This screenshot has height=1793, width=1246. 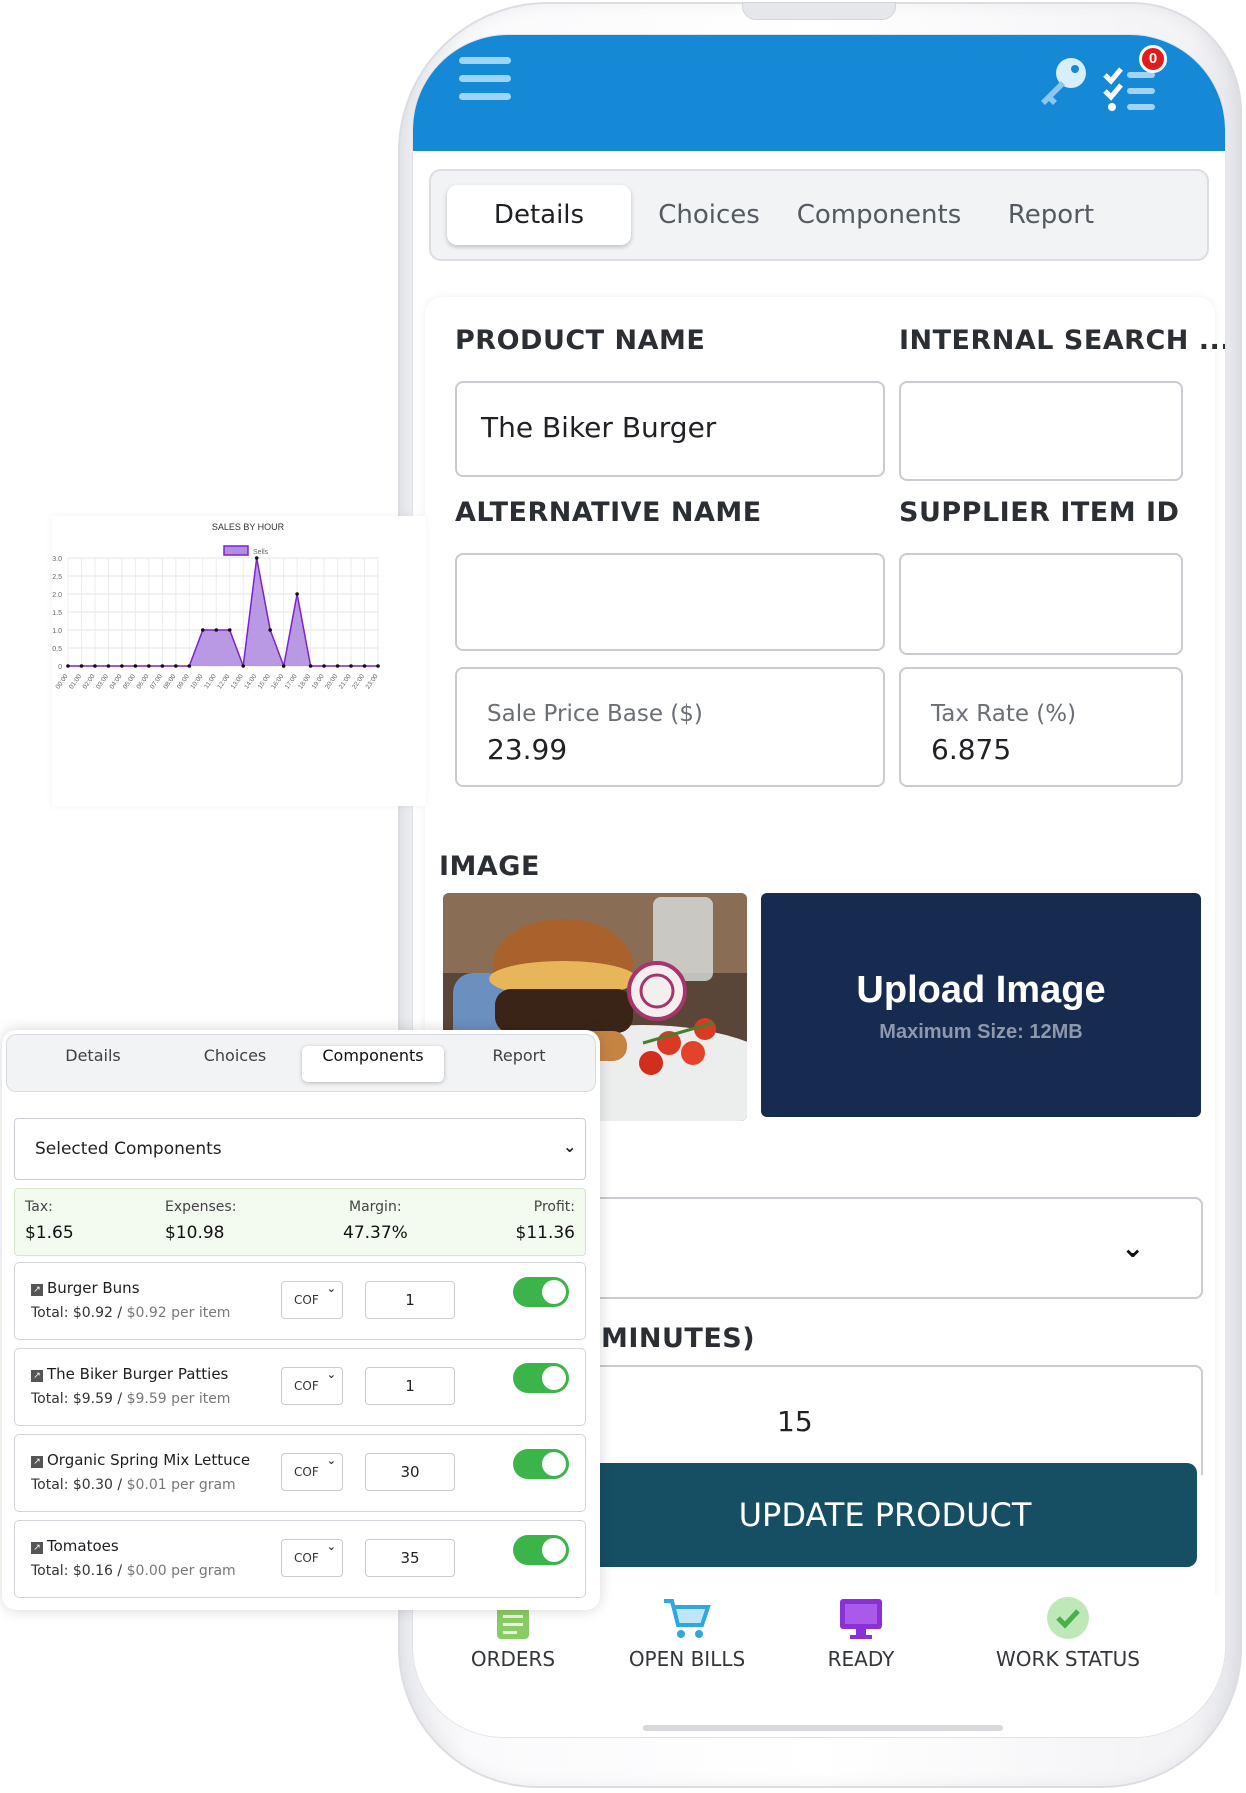 What do you see at coordinates (527, 749) in the screenshot?
I see `sale-price-value: 23.99` at bounding box center [527, 749].